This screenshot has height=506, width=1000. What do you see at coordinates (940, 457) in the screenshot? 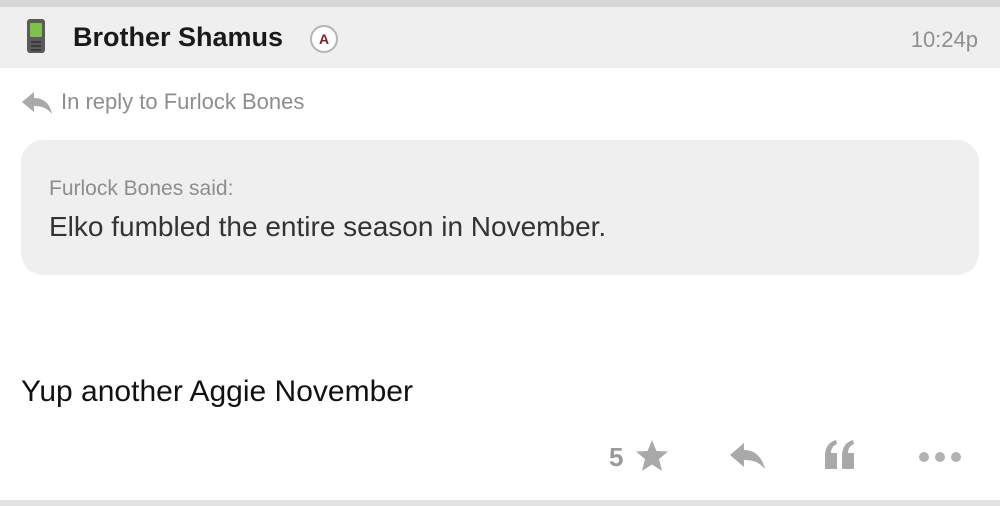
I see `more-dots-icon` at bounding box center [940, 457].